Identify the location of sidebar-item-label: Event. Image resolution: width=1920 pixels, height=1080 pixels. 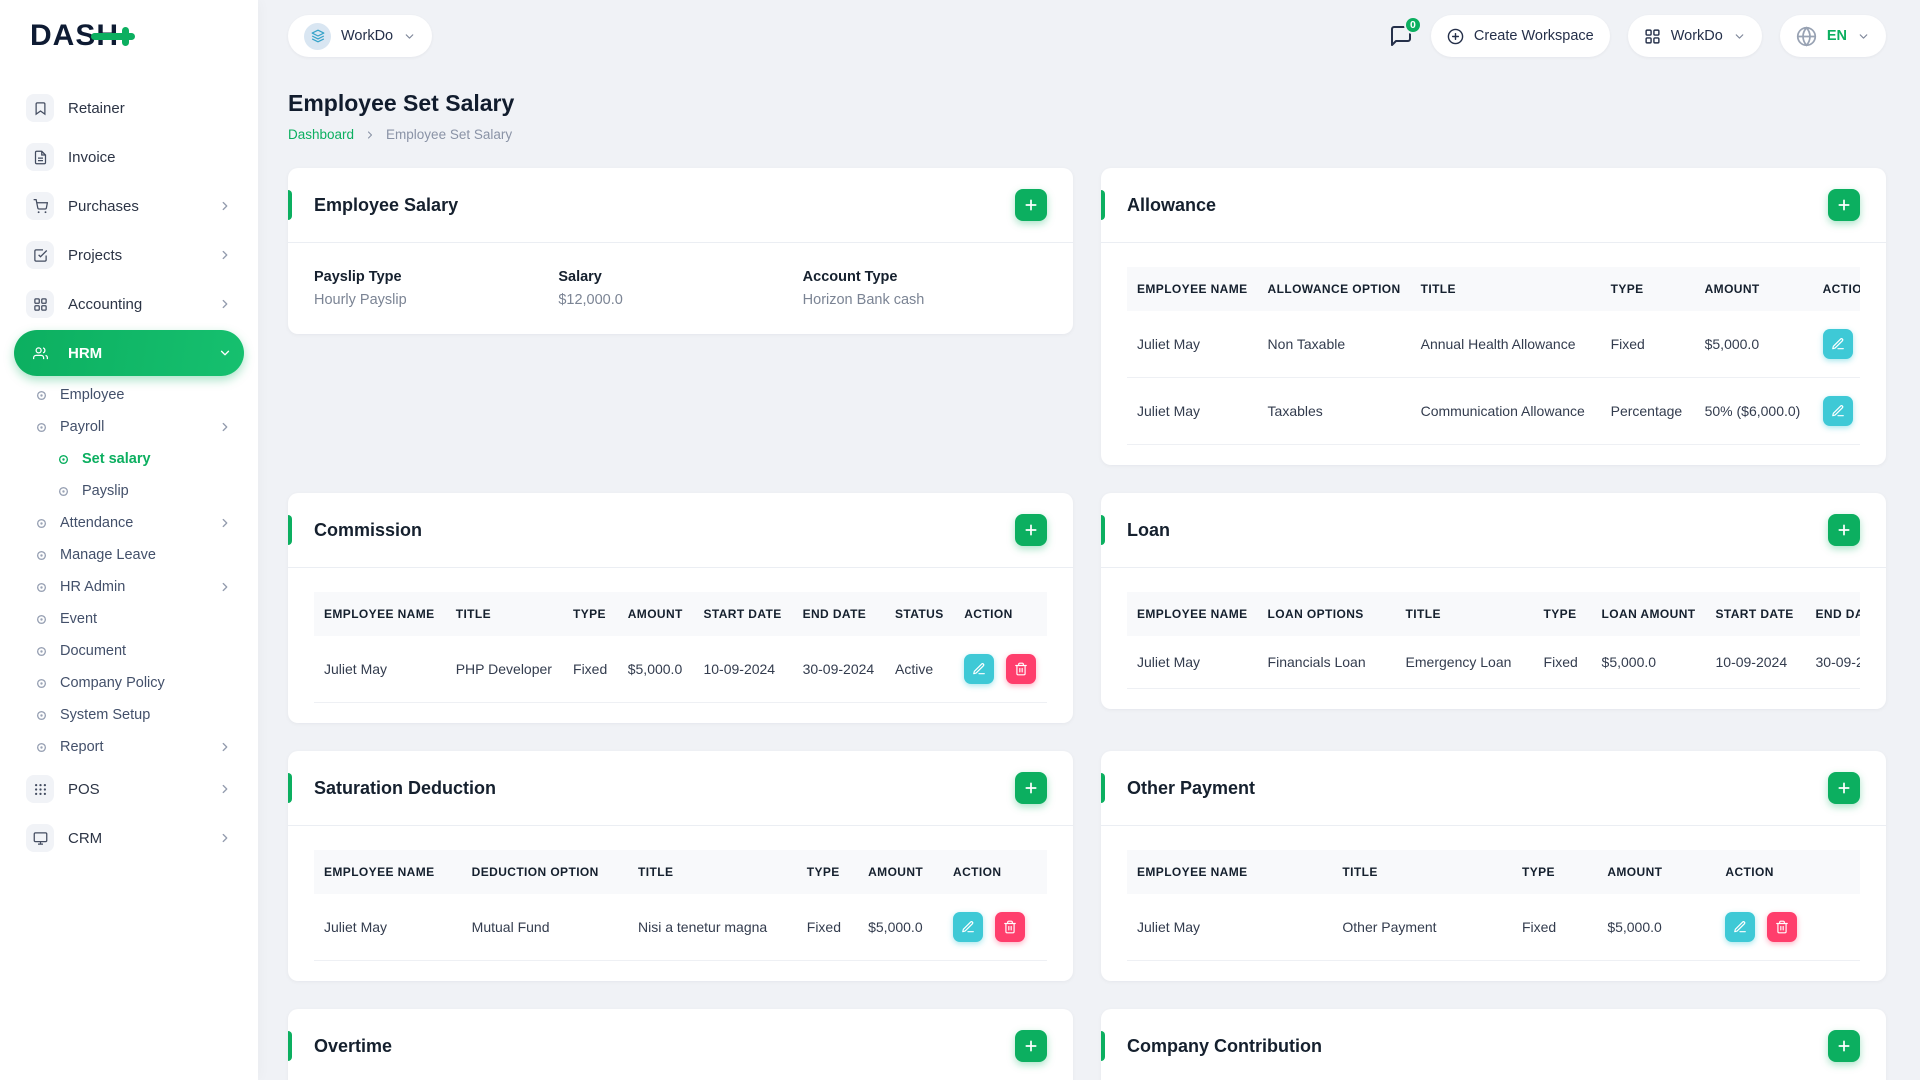
(79, 619).